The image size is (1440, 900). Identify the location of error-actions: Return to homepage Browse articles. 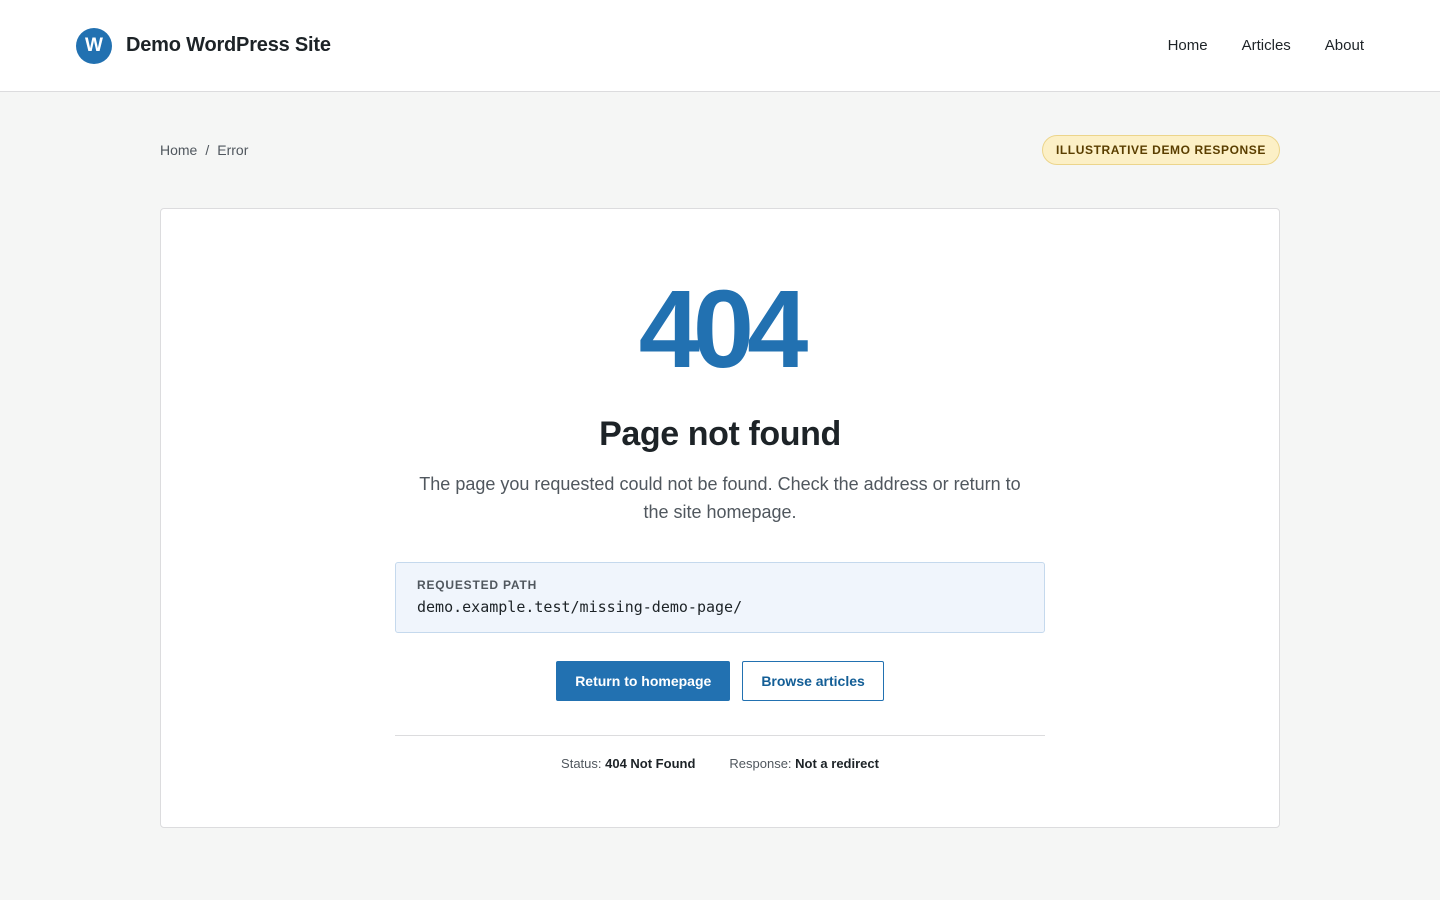
(720, 681).